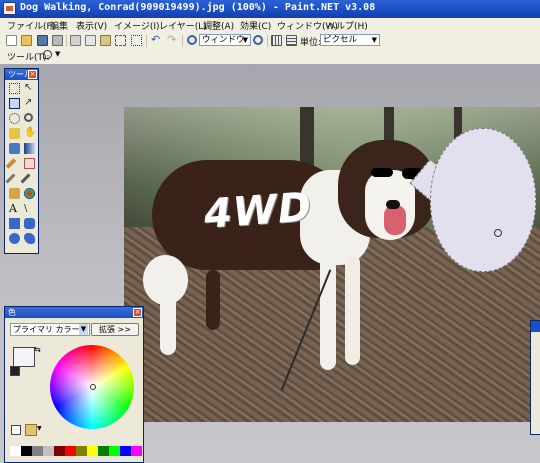 This screenshot has height=463, width=540. What do you see at coordinates (31, 430) in the screenshot?
I see `palette-options-icon` at bounding box center [31, 430].